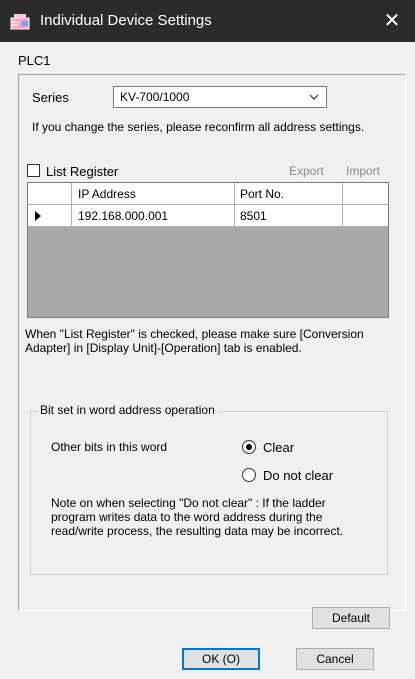  What do you see at coordinates (278, 447) in the screenshot?
I see `clear-radio-label: Clear` at bounding box center [278, 447].